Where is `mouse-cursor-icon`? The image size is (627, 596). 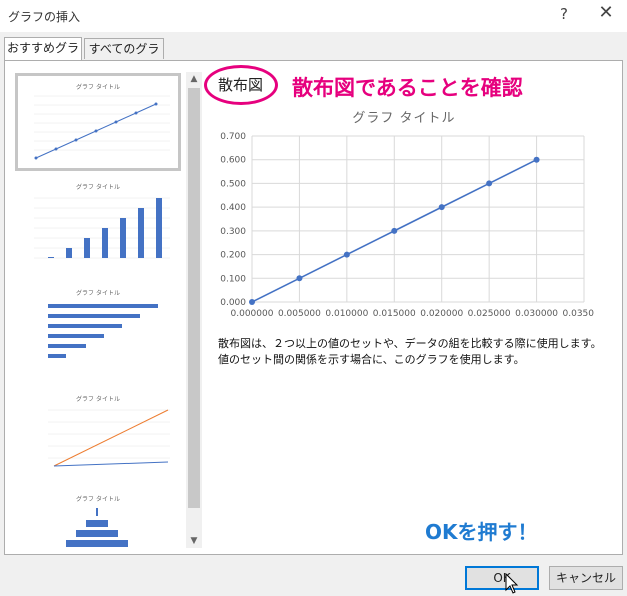
mouse-cursor-icon is located at coordinates (512, 583).